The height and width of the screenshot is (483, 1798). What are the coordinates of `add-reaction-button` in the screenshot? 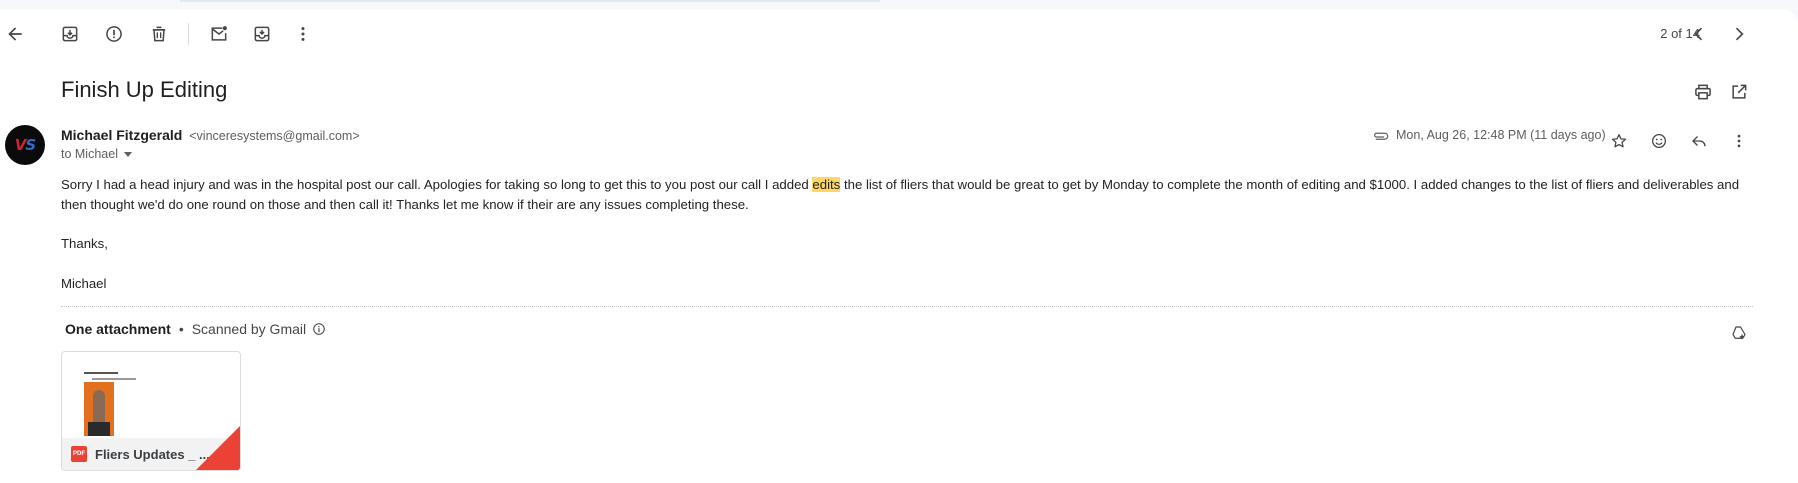 It's located at (1659, 141).